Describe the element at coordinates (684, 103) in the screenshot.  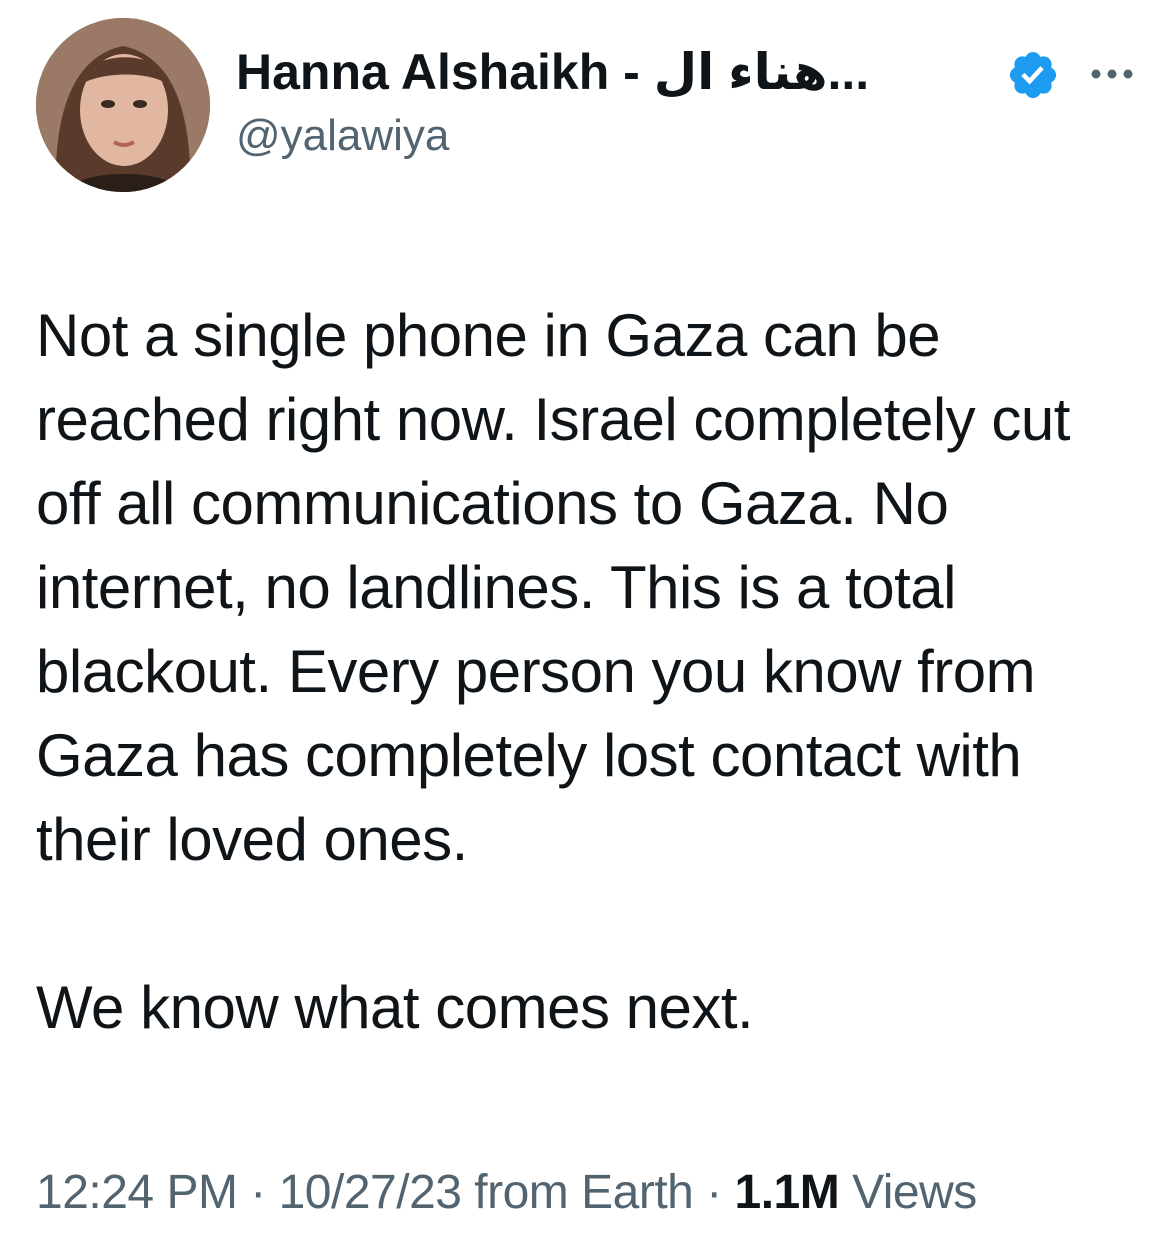
I see `author-names: Hanna Alshaikh - هناء ال... @yalawiya` at that location.